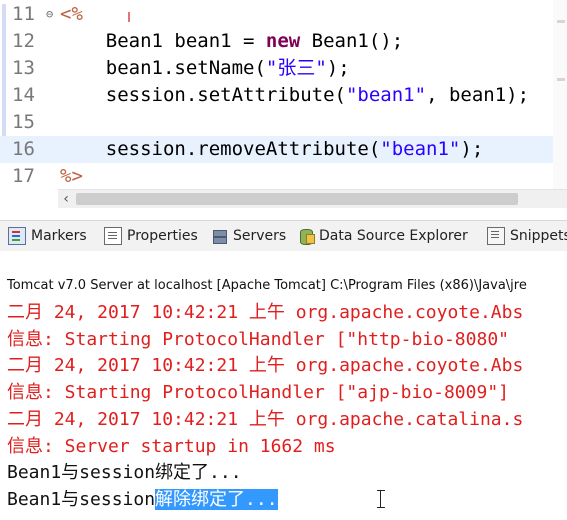 The width and height of the screenshot is (567, 520). What do you see at coordinates (162, 236) in the screenshot?
I see `tab-label: Properties` at bounding box center [162, 236].